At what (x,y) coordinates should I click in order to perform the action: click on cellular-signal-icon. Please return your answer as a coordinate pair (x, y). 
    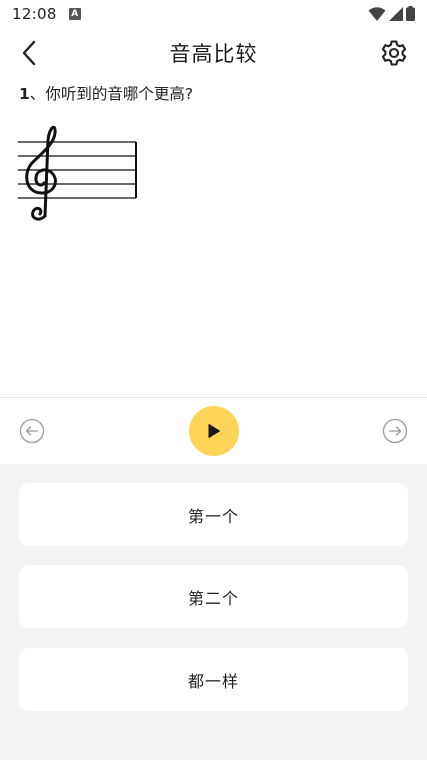
    Looking at the image, I should click on (396, 13).